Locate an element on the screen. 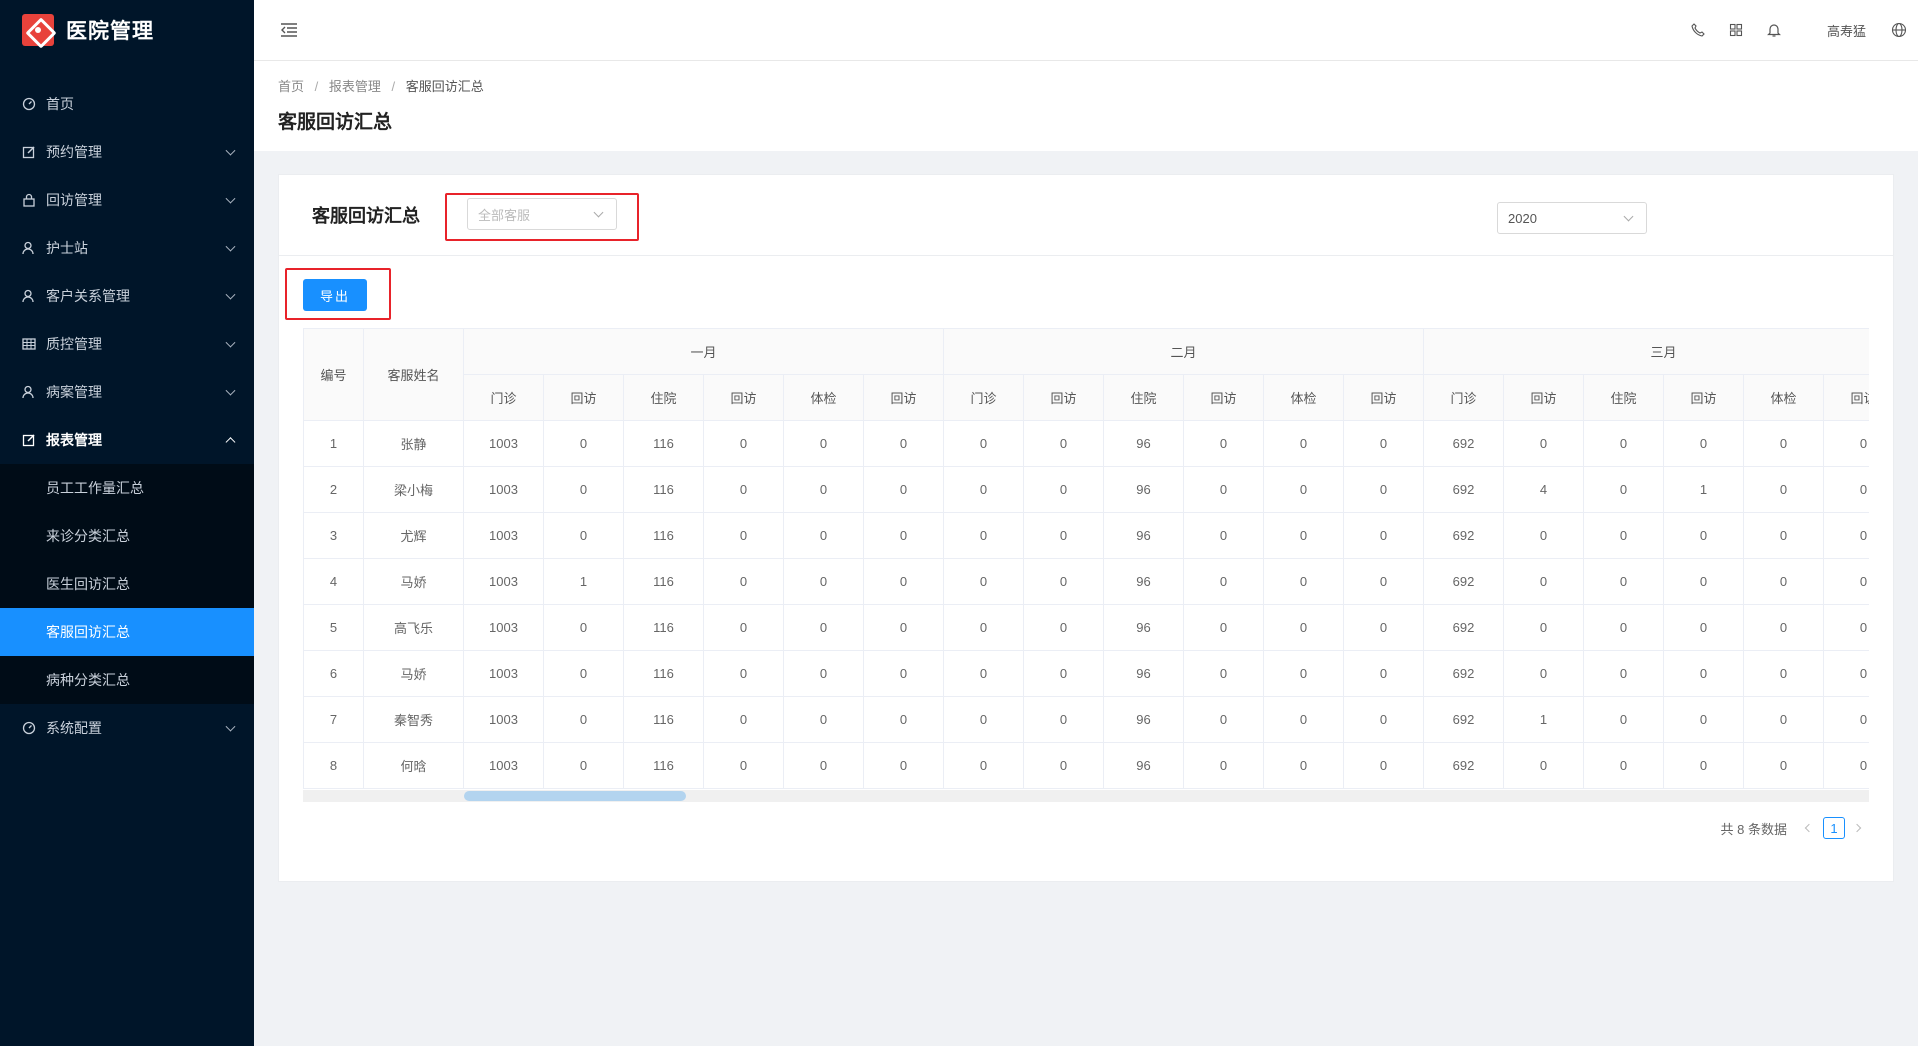 The image size is (1918, 1046). sidebar-item-nurse-station: 护士站 is located at coordinates (127, 248).